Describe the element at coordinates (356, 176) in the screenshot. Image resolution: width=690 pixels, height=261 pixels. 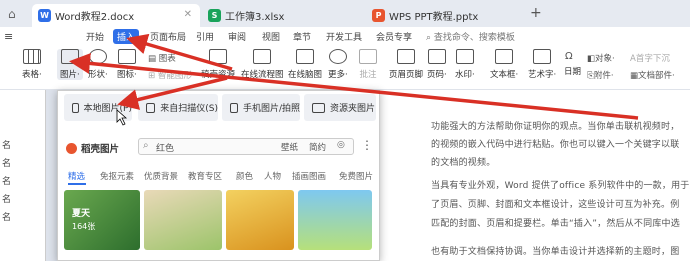
I see `category-free-picture: 免费图片` at that location.